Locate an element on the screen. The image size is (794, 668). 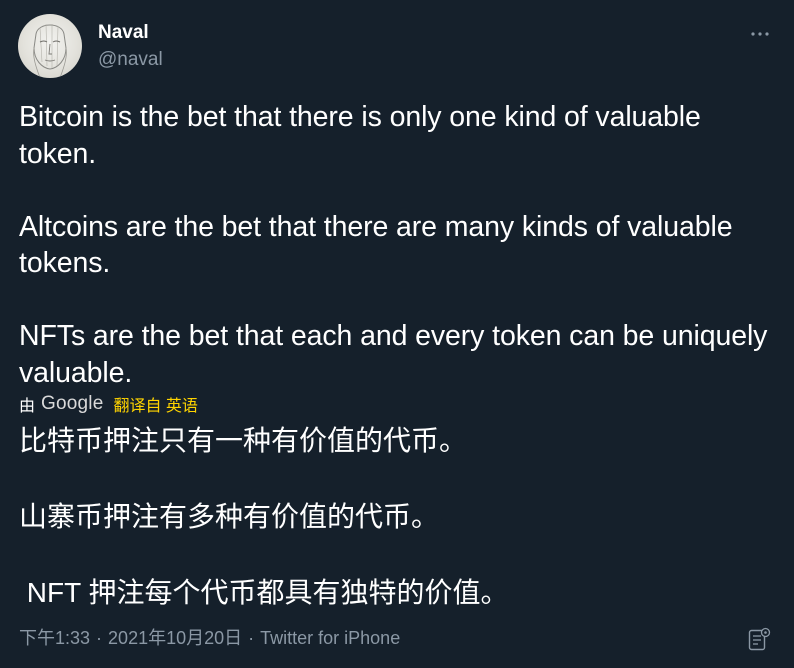
tweet-time: 下午1:33 is located at coordinates (54, 638).